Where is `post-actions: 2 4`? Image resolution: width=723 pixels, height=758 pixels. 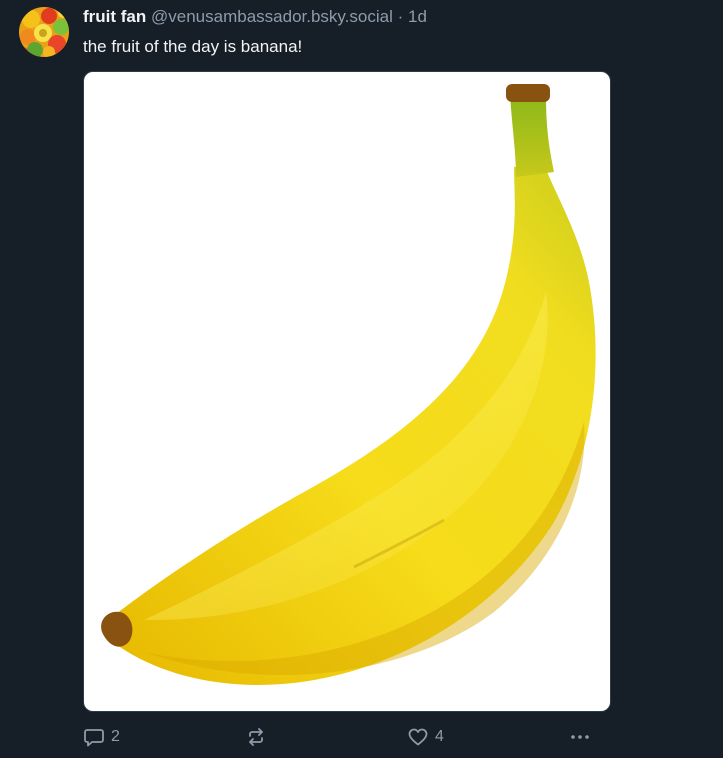
post-actions: 2 4 is located at coordinates (343, 737).